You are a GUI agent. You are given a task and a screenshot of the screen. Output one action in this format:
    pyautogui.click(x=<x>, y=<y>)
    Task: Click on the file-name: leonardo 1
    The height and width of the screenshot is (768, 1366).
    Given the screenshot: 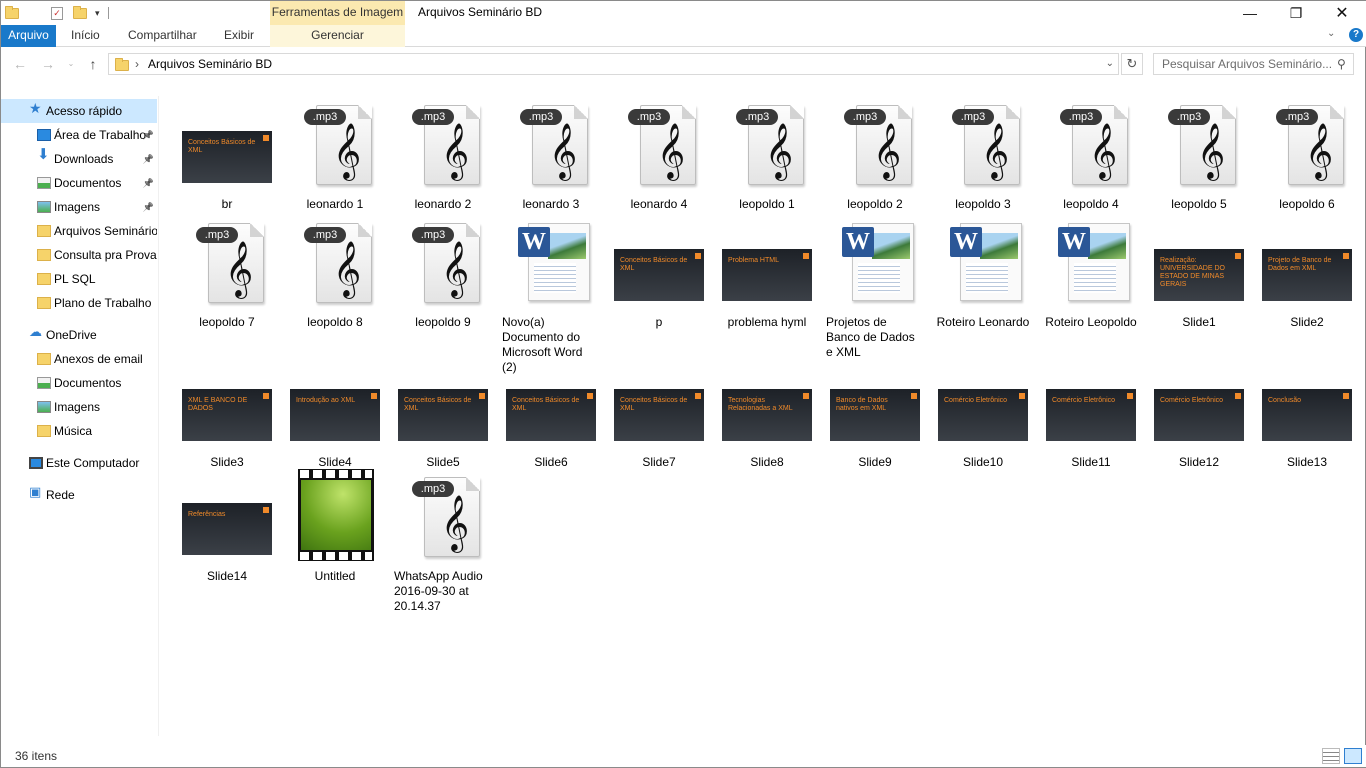 What is the action you would take?
    pyautogui.click(x=335, y=204)
    